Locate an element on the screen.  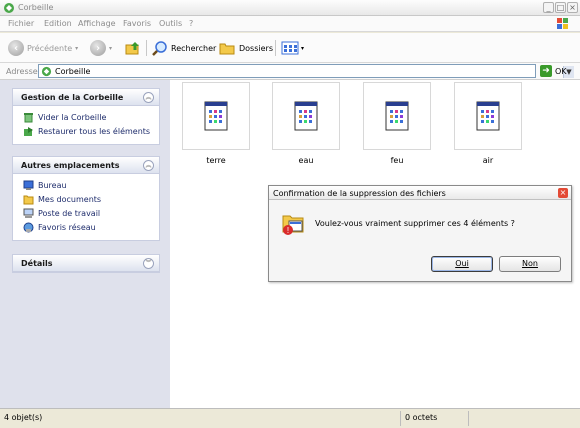
folders-label: Dossiers is located at coordinates (256, 48).